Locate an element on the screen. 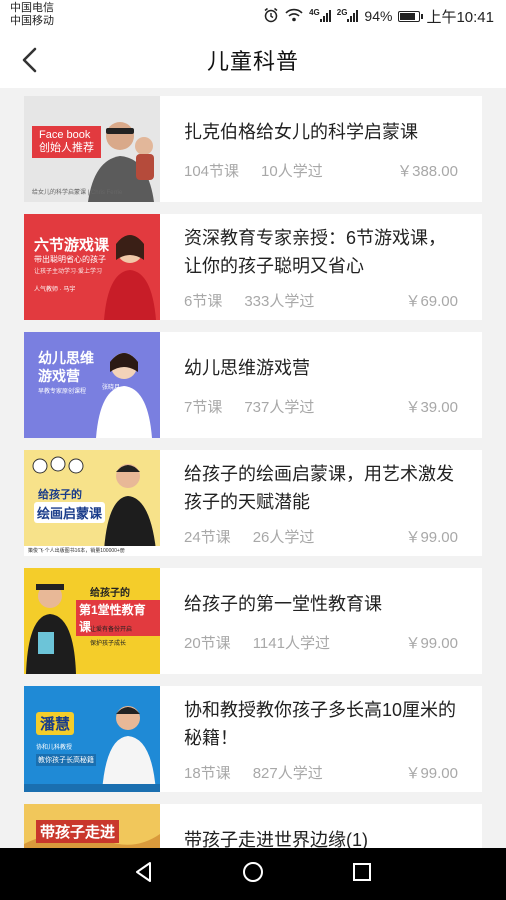 The height and width of the screenshot is (900, 506). course-meta: 20节课 1141人学过 ￥99.00 is located at coordinates (321, 642).